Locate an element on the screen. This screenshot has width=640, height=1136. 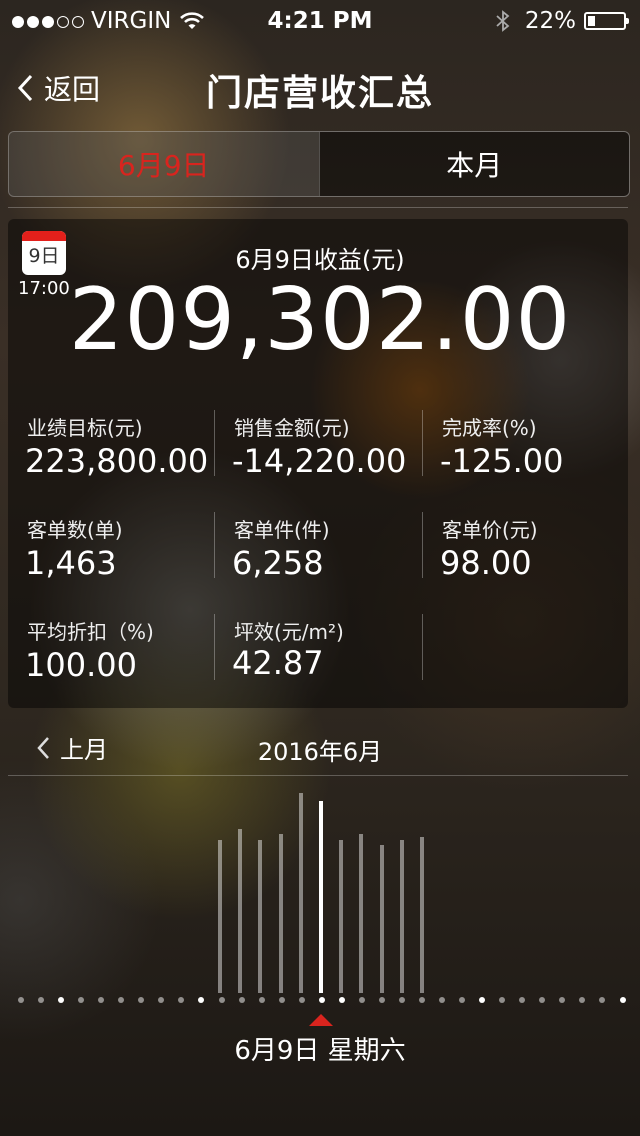
stat-label: 客单数(单) is located at coordinates (75, 530).